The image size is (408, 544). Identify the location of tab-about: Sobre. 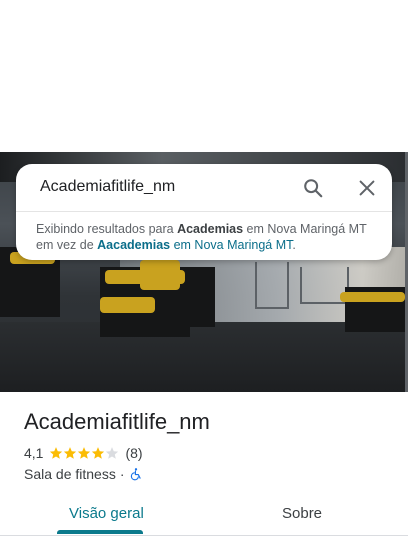
(302, 513).